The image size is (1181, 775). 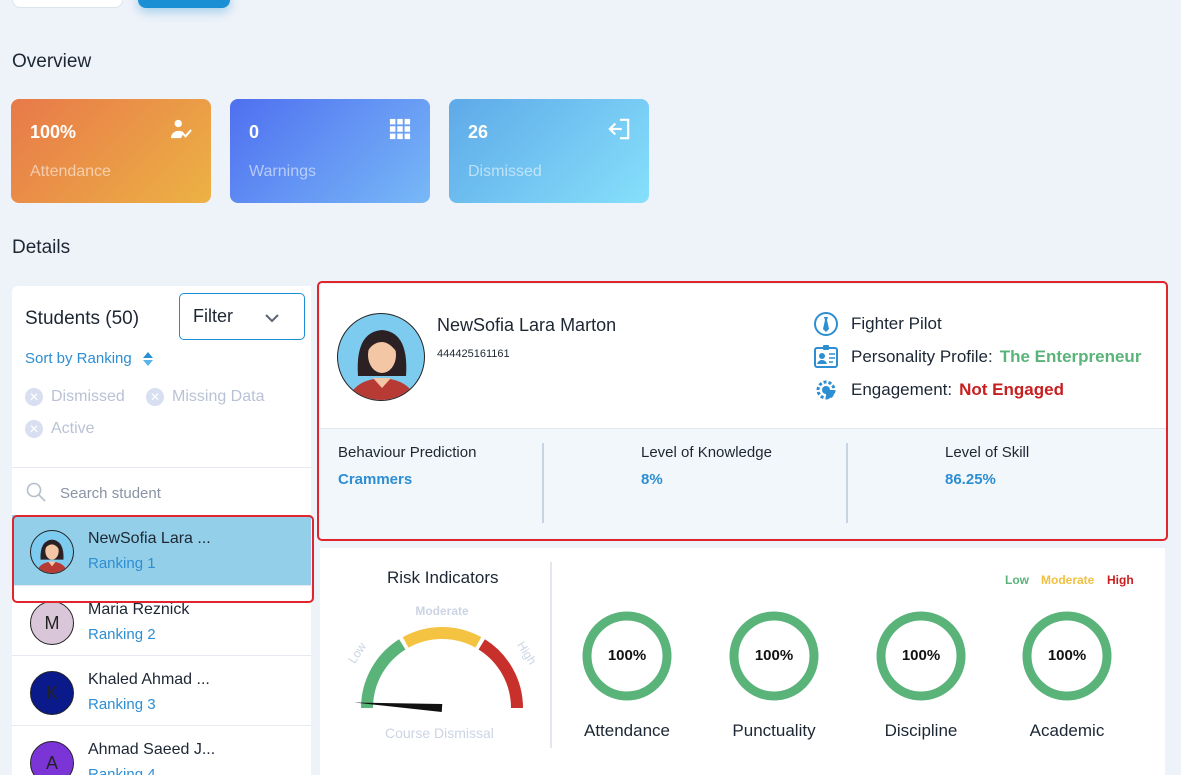 What do you see at coordinates (213, 316) in the screenshot?
I see `filter-label: Filter` at bounding box center [213, 316].